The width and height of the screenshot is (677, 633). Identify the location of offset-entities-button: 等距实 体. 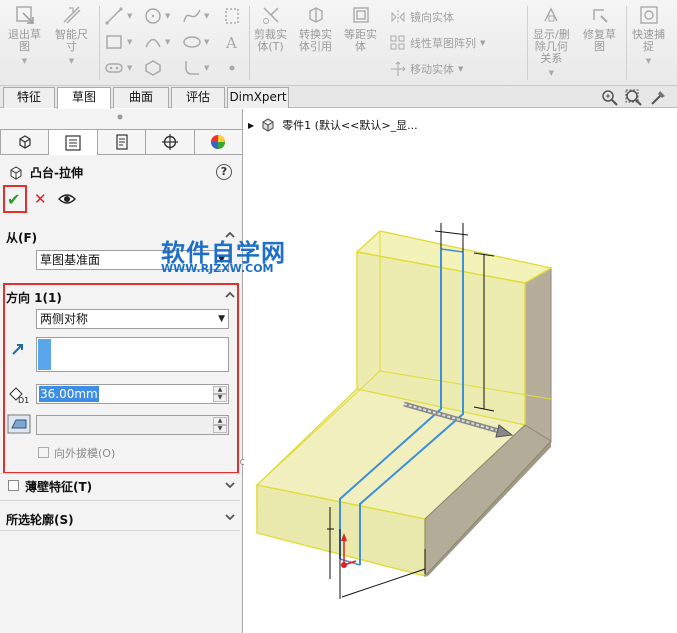
(360, 28).